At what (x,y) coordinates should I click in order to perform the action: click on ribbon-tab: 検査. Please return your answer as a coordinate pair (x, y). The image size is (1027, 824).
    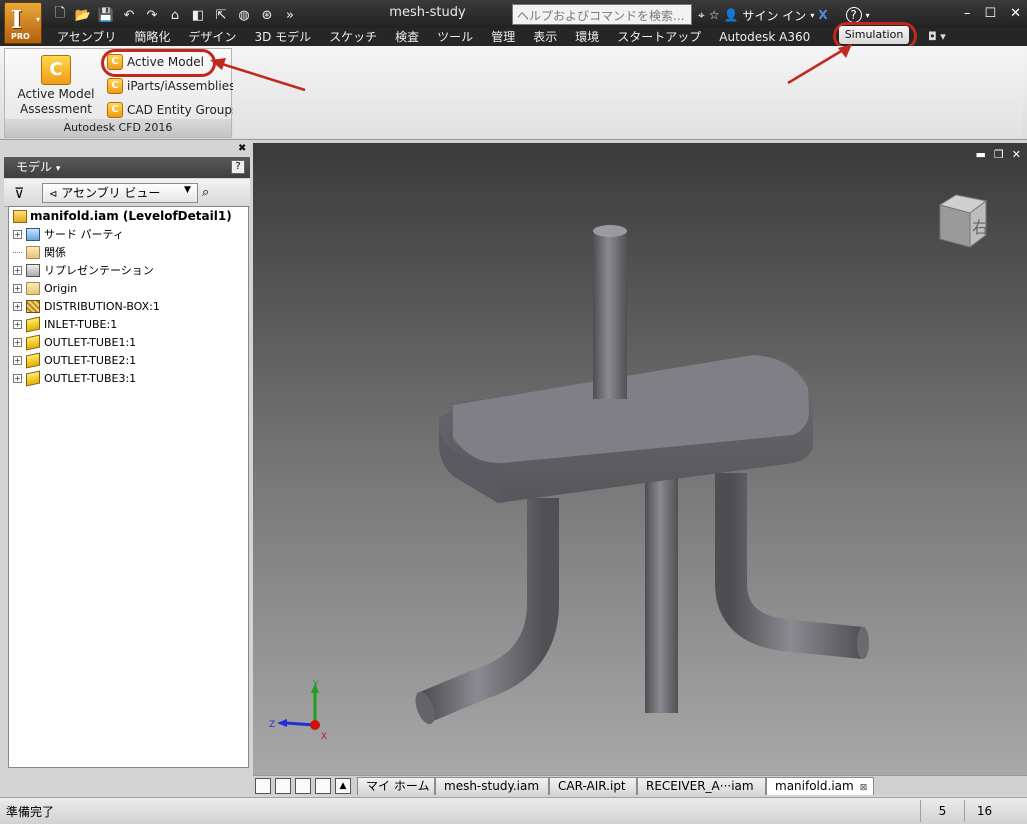
    Looking at the image, I should click on (407, 37).